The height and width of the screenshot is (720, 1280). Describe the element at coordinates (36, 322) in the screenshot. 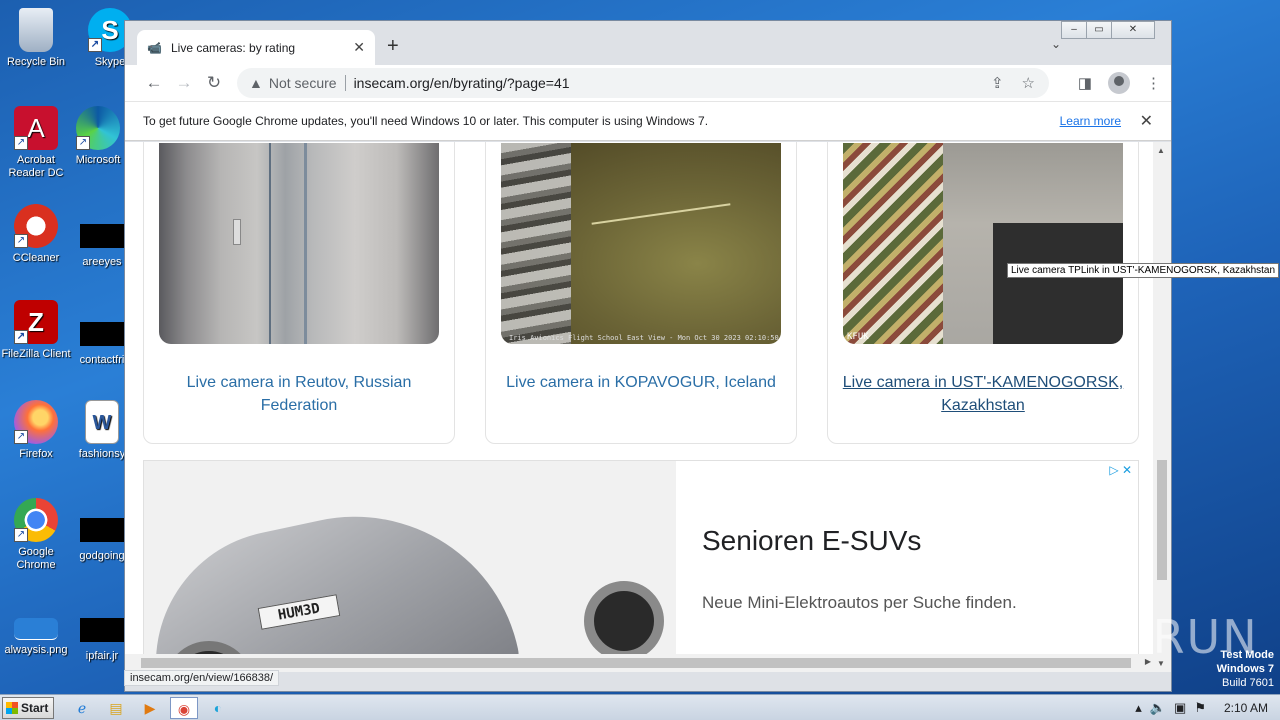

I see `filezilla-icon: Z ↗` at that location.